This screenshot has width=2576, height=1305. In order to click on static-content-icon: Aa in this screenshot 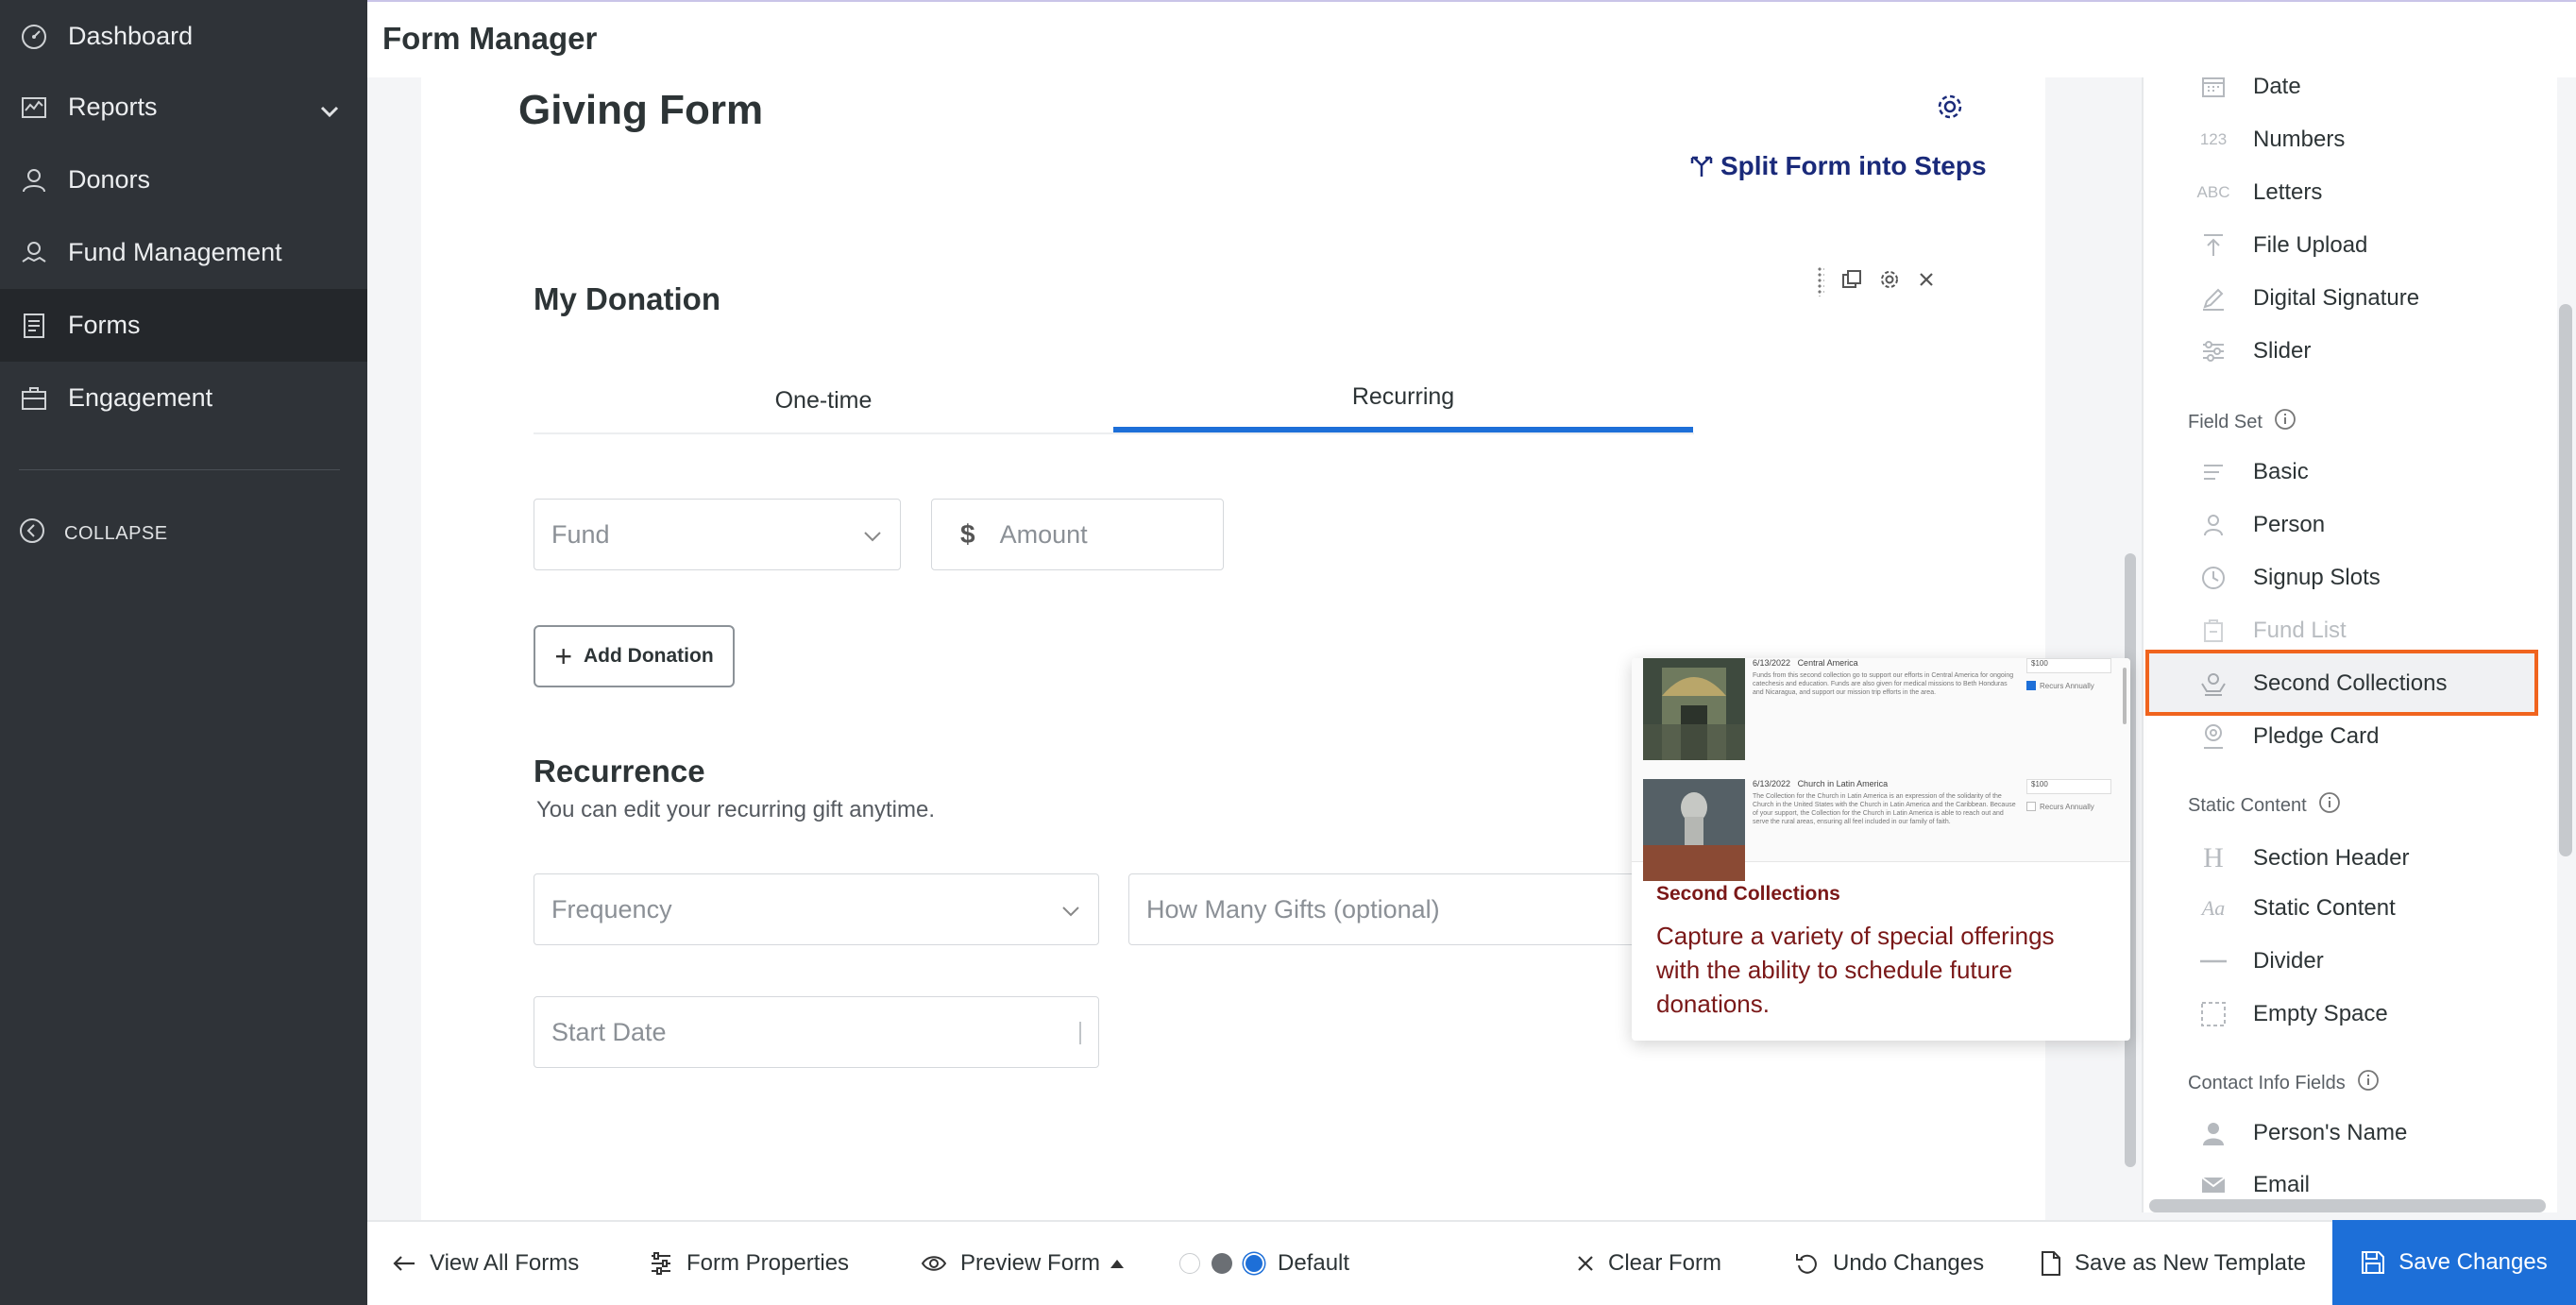, I will do `click(2213, 908)`.